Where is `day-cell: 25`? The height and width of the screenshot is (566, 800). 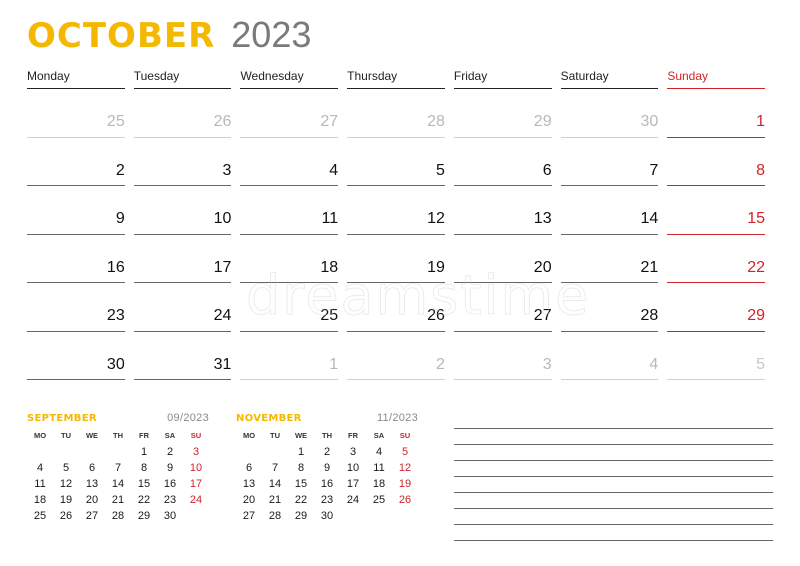 day-cell: 25 is located at coordinates (289, 307).